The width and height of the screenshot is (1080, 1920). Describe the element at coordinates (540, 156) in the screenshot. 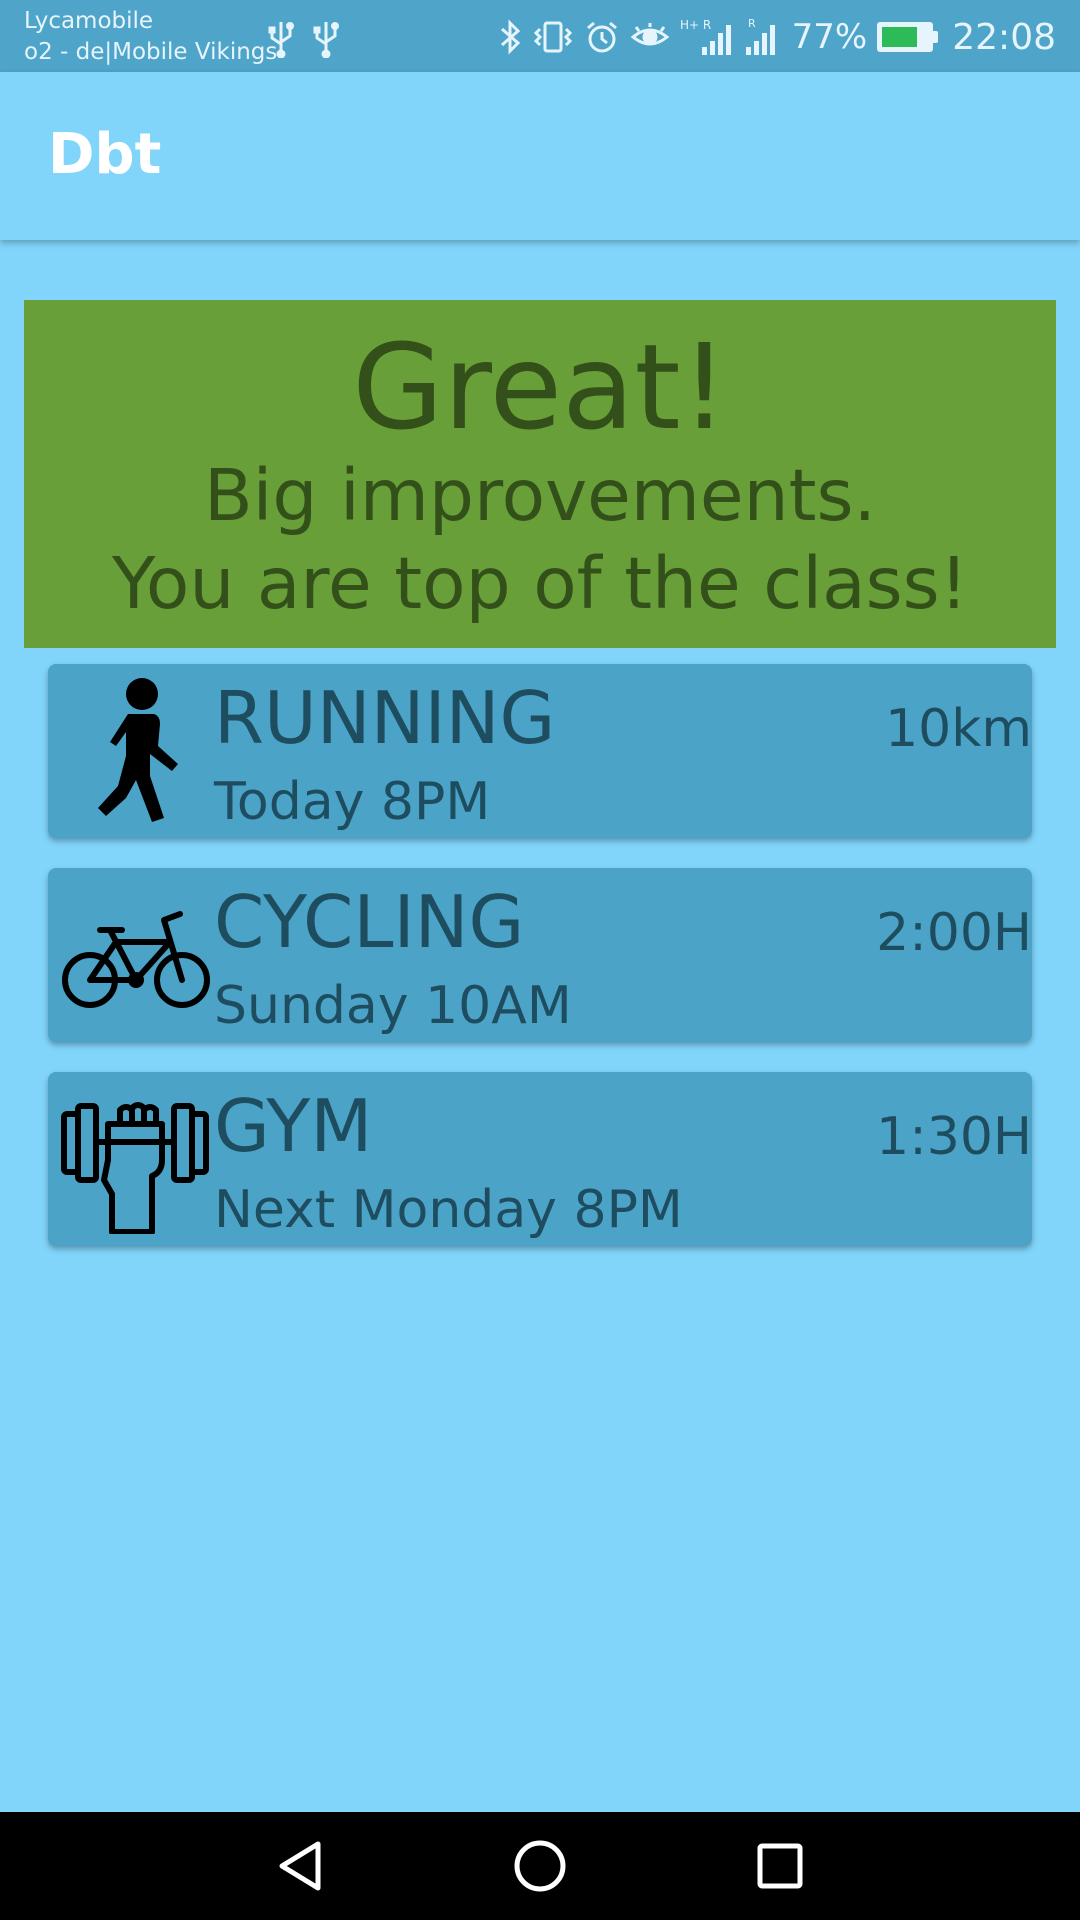

I see `app-bar: Dbt` at that location.